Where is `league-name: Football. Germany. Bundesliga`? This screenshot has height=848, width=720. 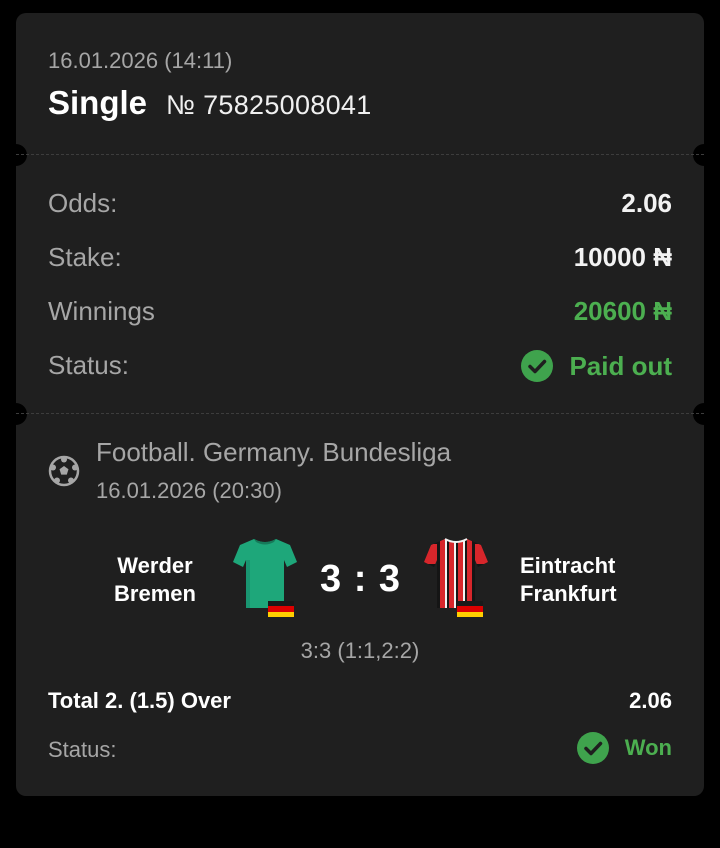 league-name: Football. Germany. Bundesliga is located at coordinates (273, 452).